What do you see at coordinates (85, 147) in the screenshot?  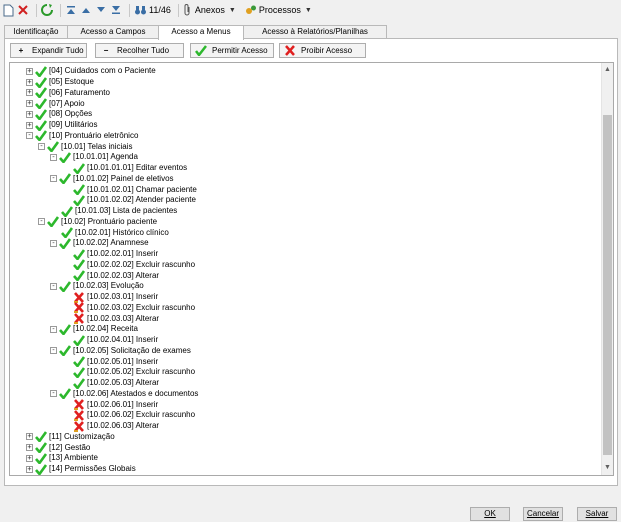 I see `tree-item: - [10.01] Telas iniciais` at bounding box center [85, 147].